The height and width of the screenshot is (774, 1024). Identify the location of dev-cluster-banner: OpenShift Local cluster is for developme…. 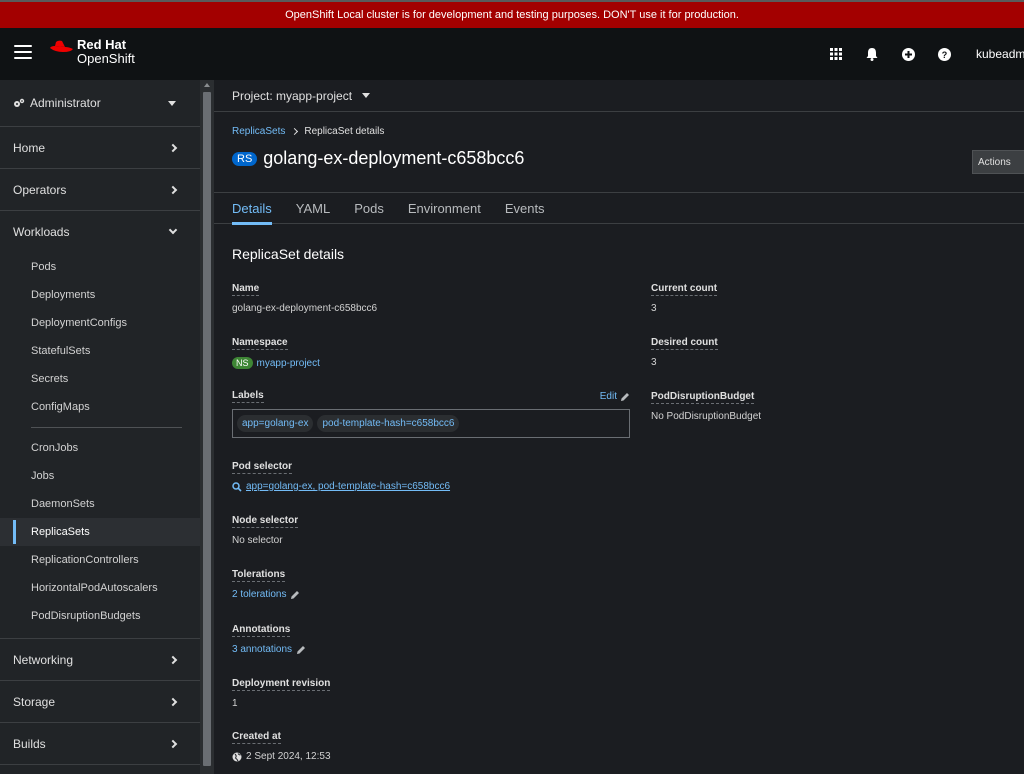
(512, 14).